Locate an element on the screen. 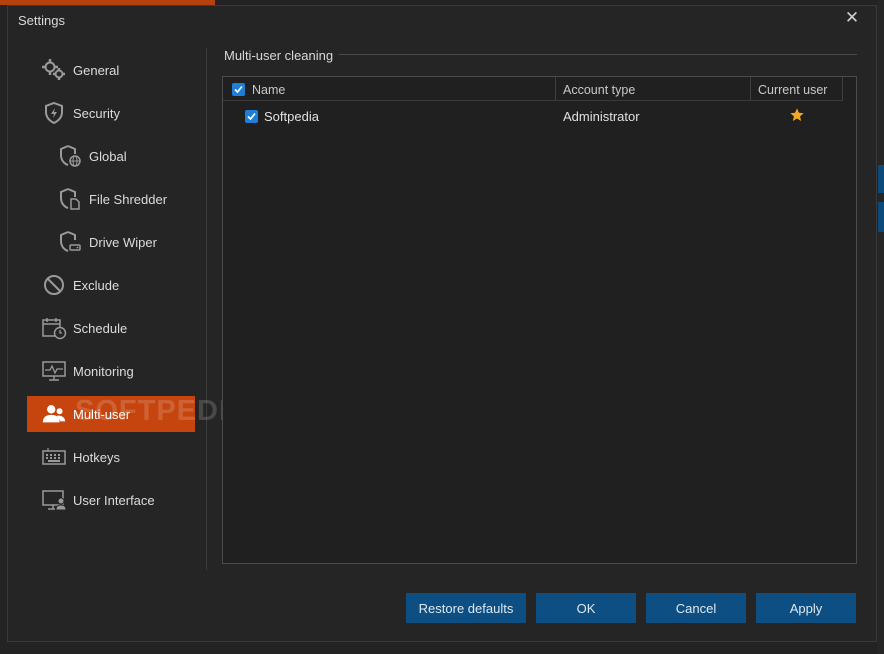  background-right-strip is located at coordinates (881, 327).